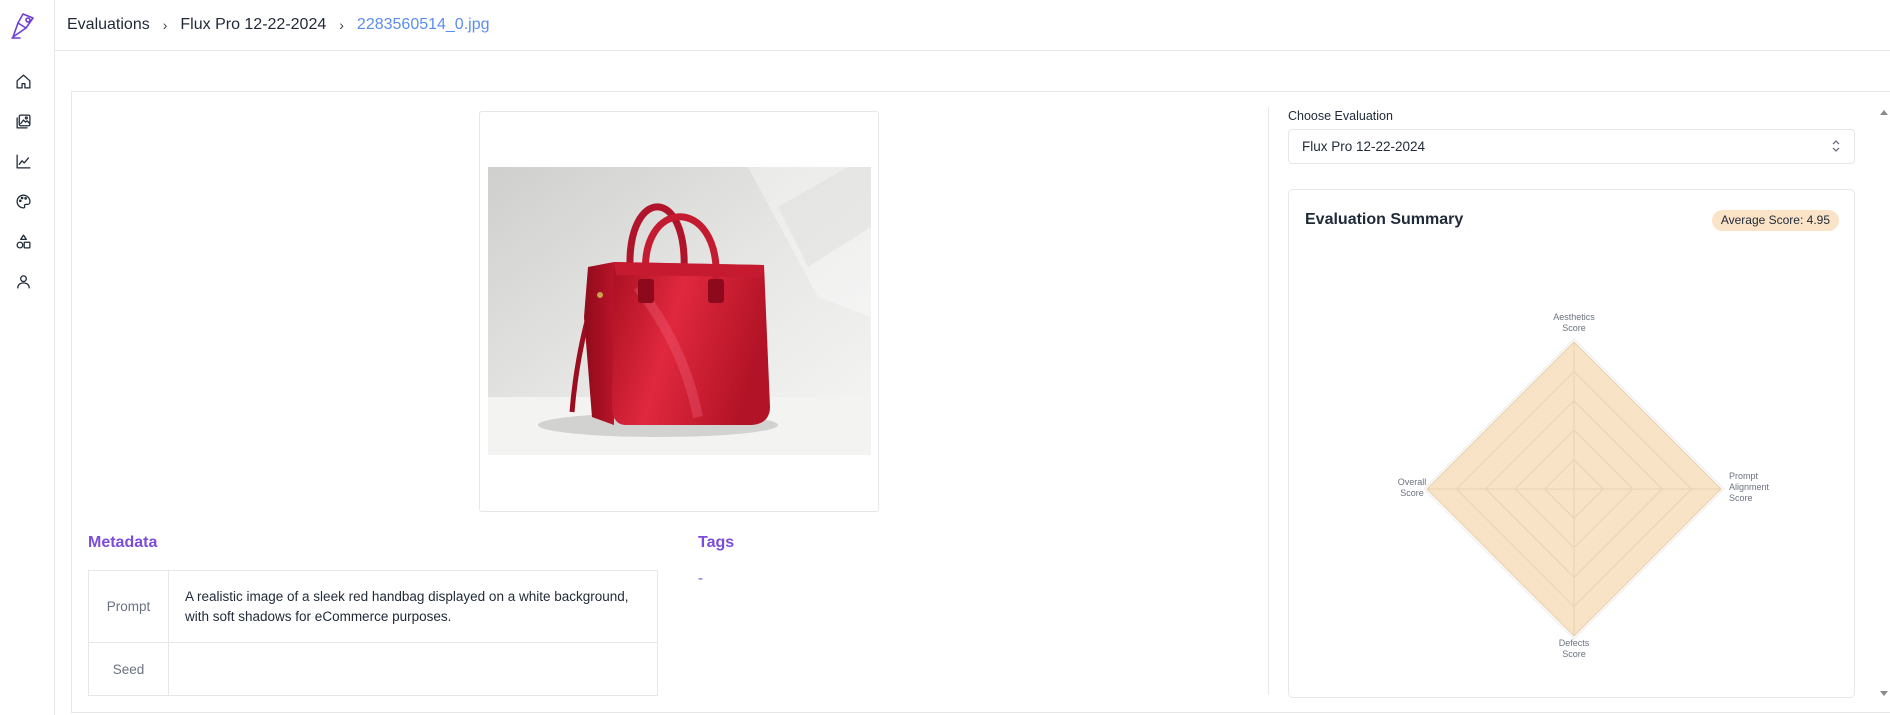 The height and width of the screenshot is (715, 1890). I want to click on breadcrumb-evaluation-name: Flux Pro 12-22-2024, so click(253, 25).